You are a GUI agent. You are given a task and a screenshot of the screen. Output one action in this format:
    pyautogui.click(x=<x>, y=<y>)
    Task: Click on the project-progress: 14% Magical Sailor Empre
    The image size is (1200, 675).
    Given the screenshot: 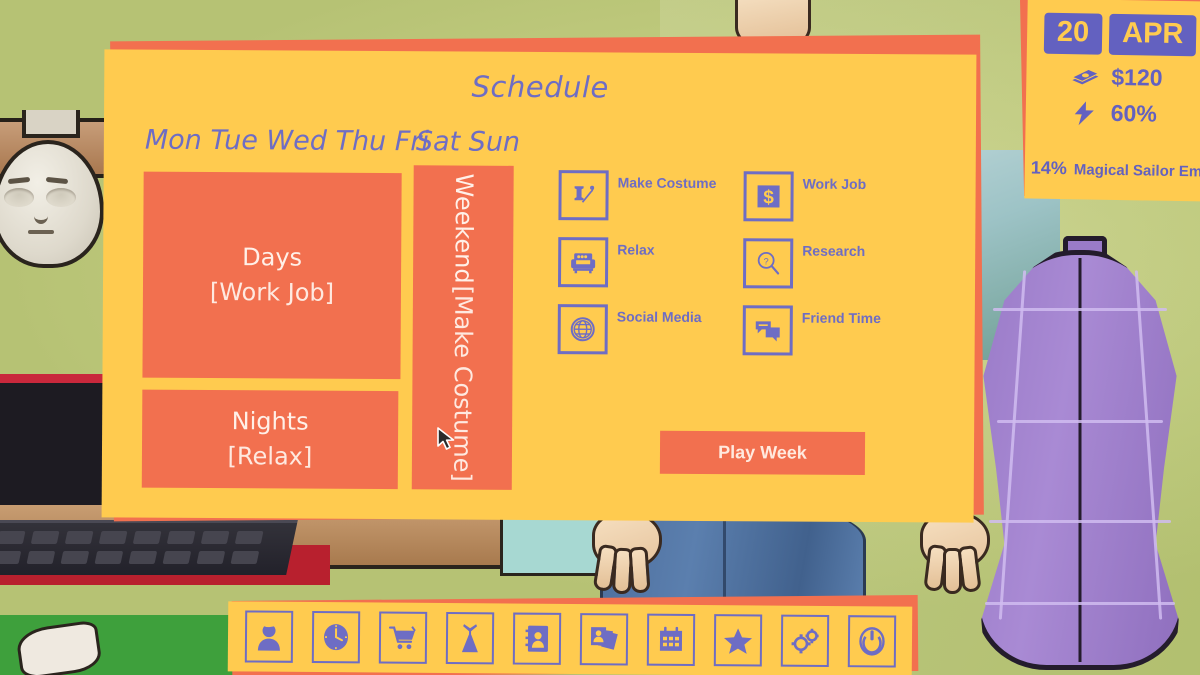 What is the action you would take?
    pyautogui.click(x=1115, y=169)
    